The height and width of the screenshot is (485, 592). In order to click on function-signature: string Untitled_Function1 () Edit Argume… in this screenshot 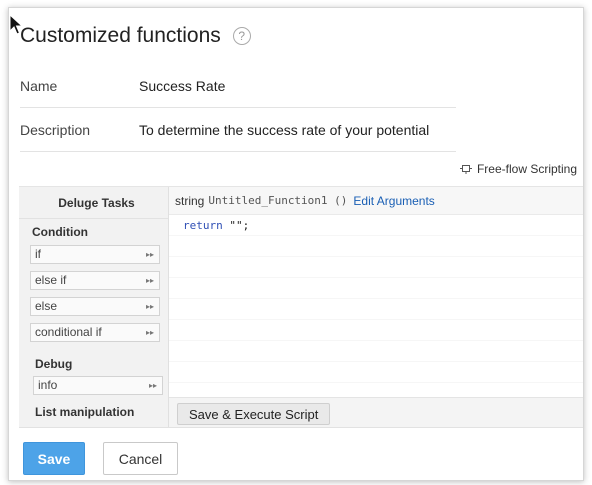, I will do `click(376, 201)`.